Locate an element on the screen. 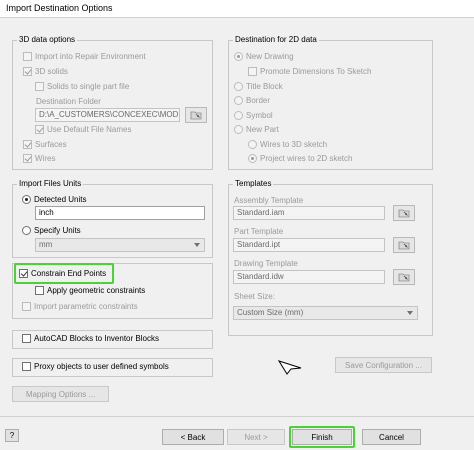 This screenshot has height=450, width=474. solids-single-checkbox: Solids to single part file is located at coordinates (82, 86).